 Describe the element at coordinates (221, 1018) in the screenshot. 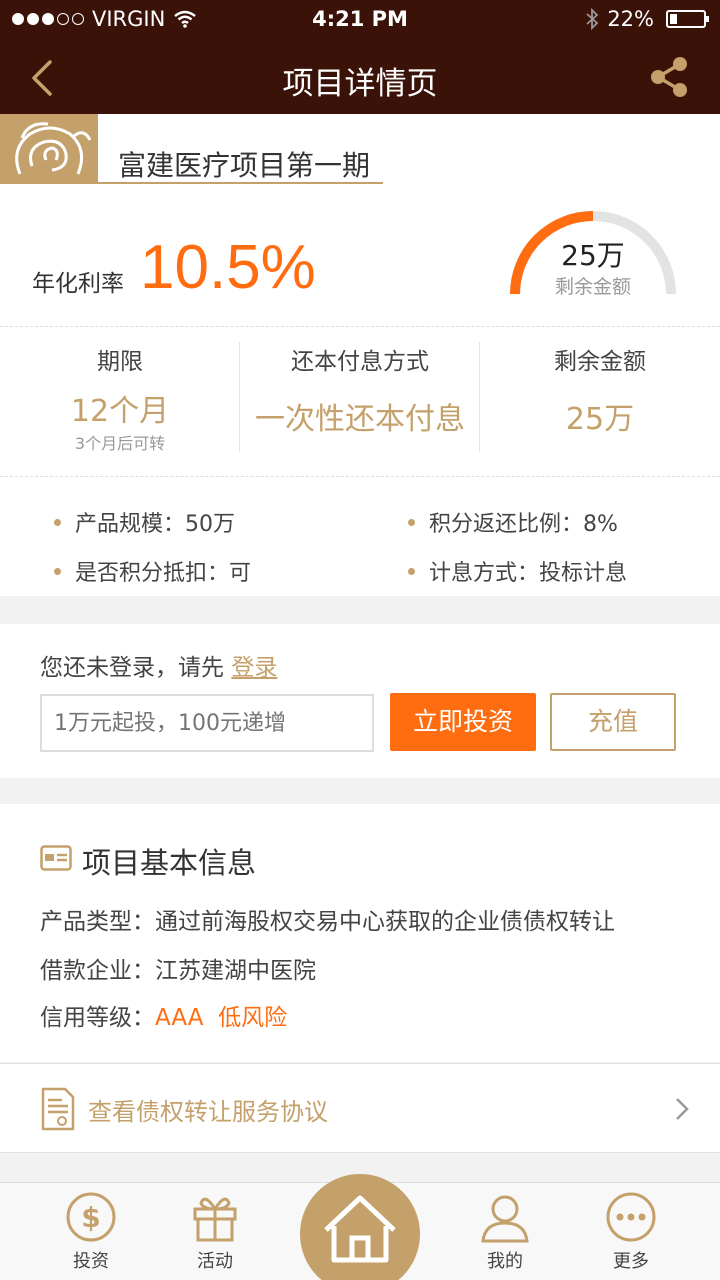

I see `credit-rating: AAA 低风险` at that location.